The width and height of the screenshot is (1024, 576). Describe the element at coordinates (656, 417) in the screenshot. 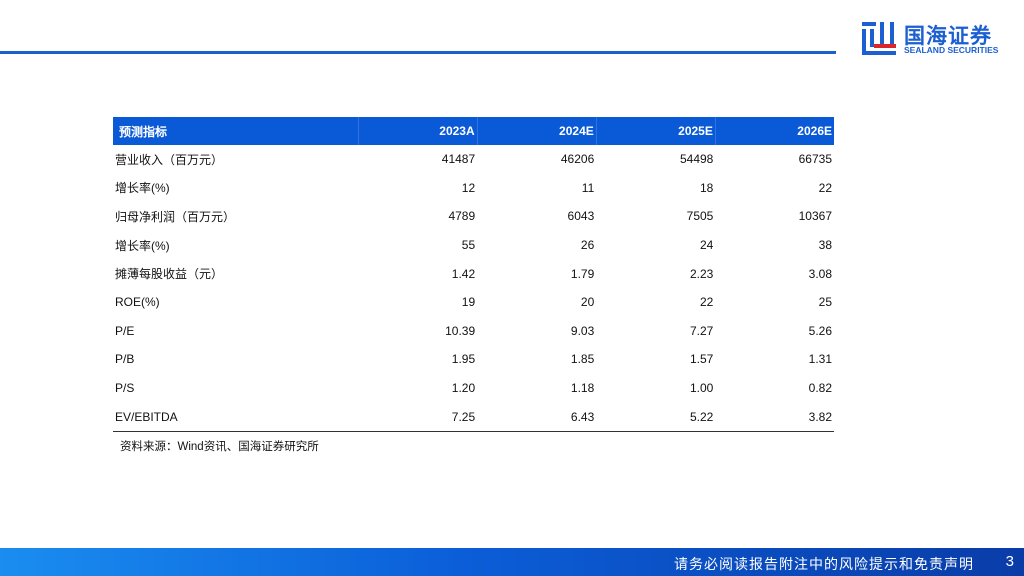

I see `value-cell: 5.22` at that location.